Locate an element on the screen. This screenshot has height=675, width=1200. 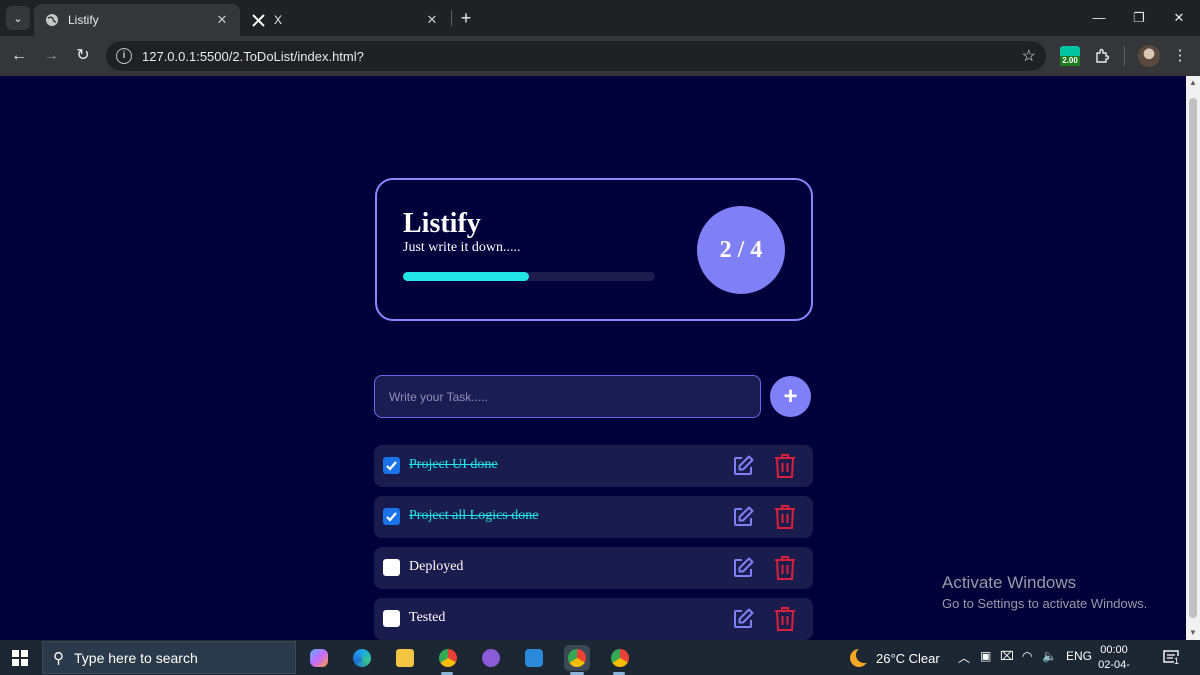
more-menu-icon: ⋮ is located at coordinates (1180, 56).